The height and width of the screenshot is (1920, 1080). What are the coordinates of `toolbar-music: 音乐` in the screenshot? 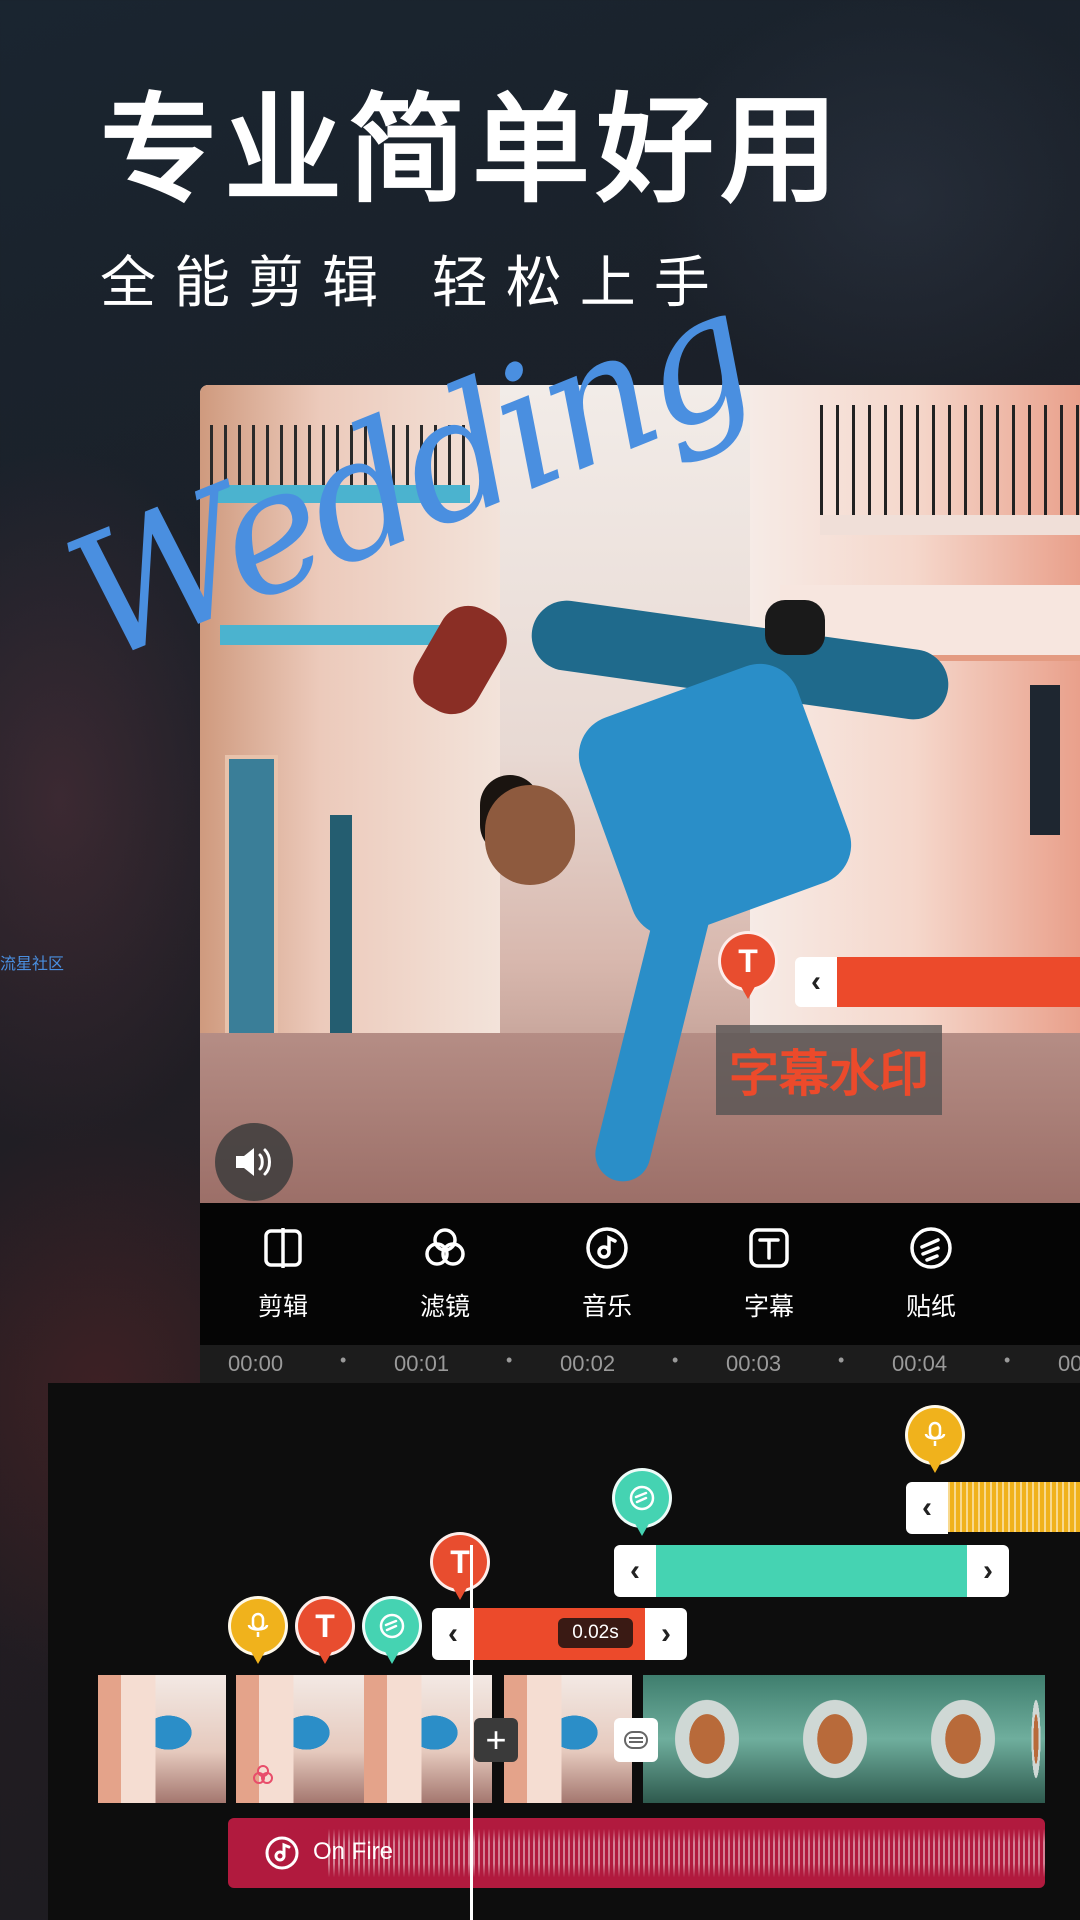 It's located at (607, 1274).